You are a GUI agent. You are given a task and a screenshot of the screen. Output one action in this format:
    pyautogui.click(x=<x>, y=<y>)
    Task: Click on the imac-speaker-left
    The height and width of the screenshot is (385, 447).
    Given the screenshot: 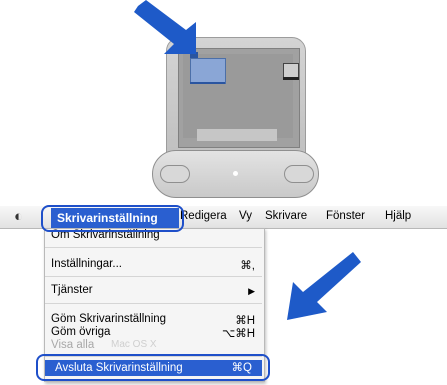 What is the action you would take?
    pyautogui.click(x=175, y=174)
    